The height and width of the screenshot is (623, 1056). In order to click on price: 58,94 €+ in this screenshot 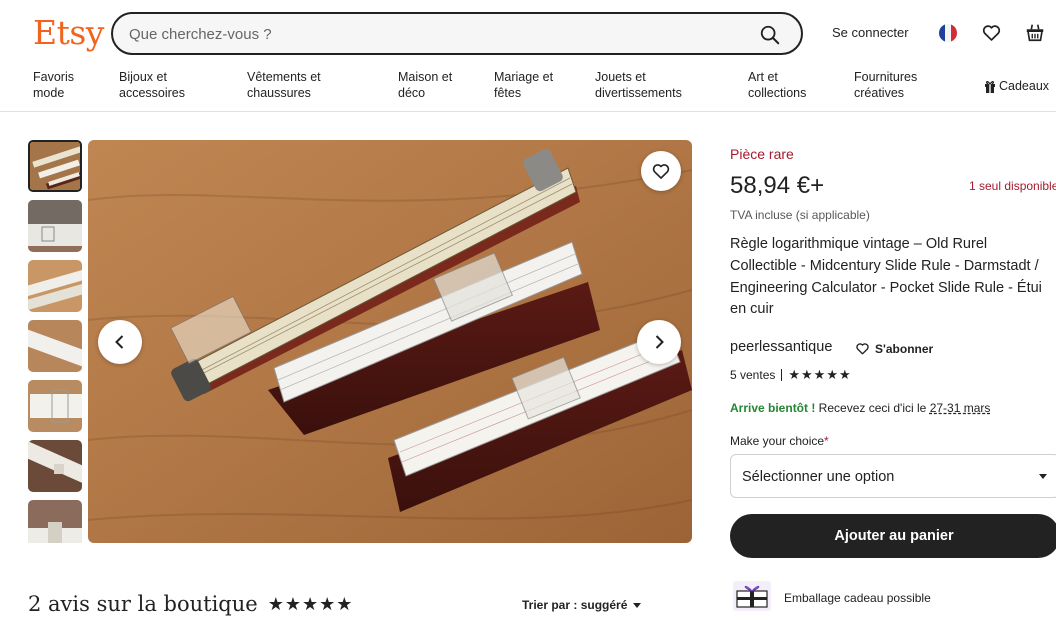, I will do `click(777, 185)`.